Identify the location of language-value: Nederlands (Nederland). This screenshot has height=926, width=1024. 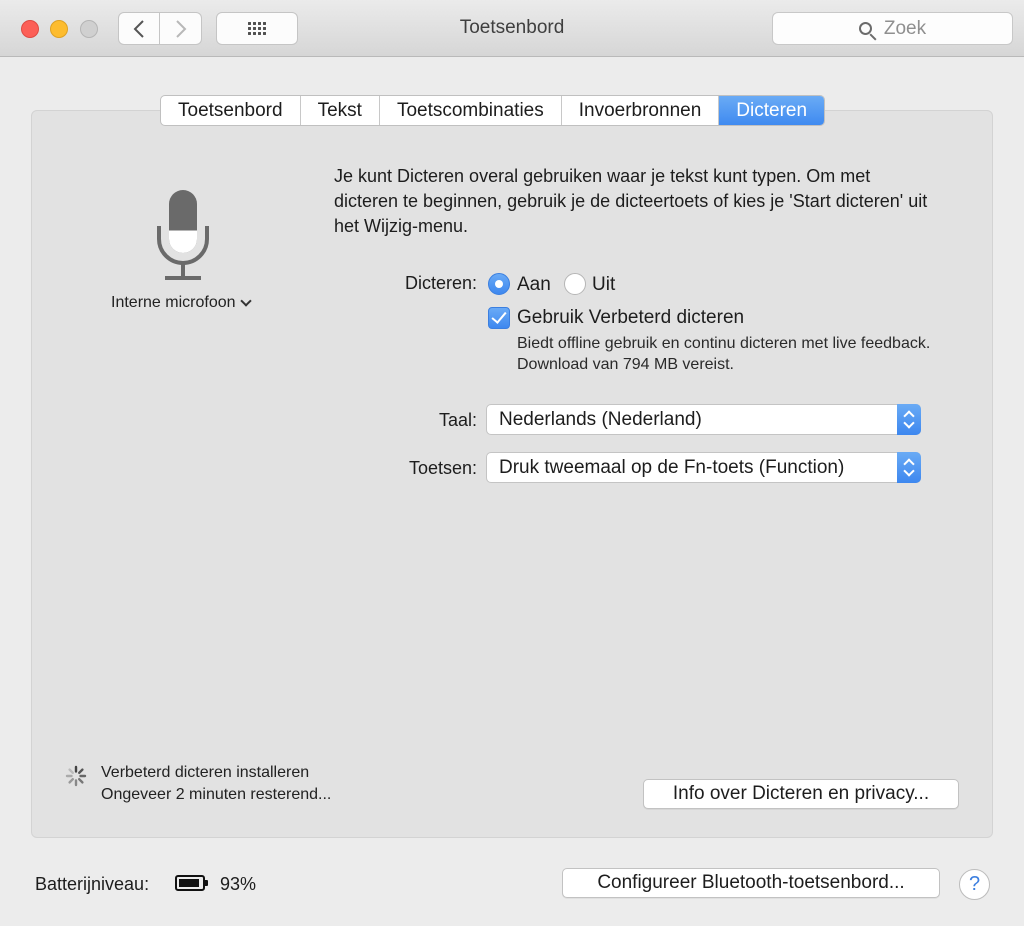
(600, 419).